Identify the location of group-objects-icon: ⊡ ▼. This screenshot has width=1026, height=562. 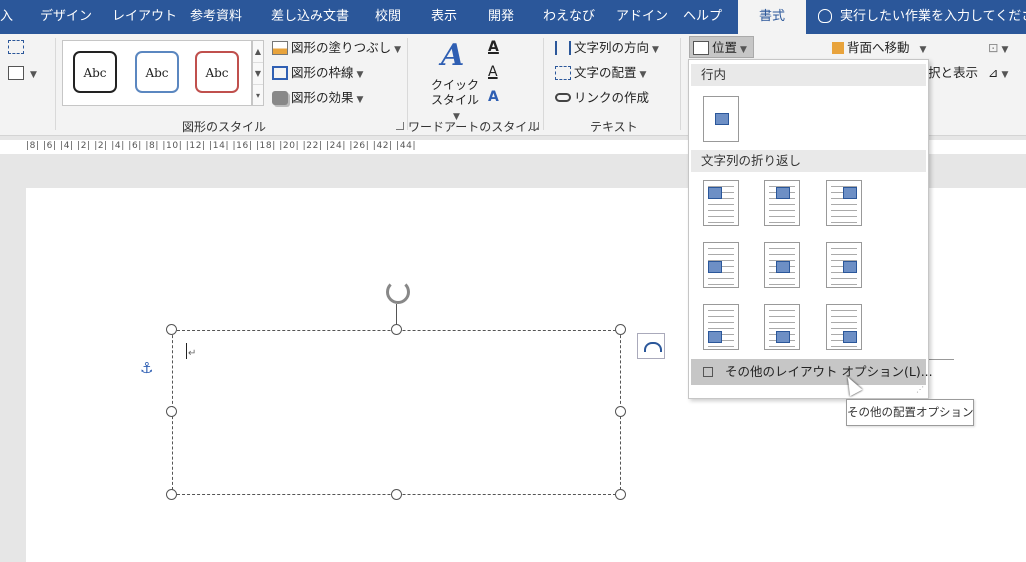
(998, 48).